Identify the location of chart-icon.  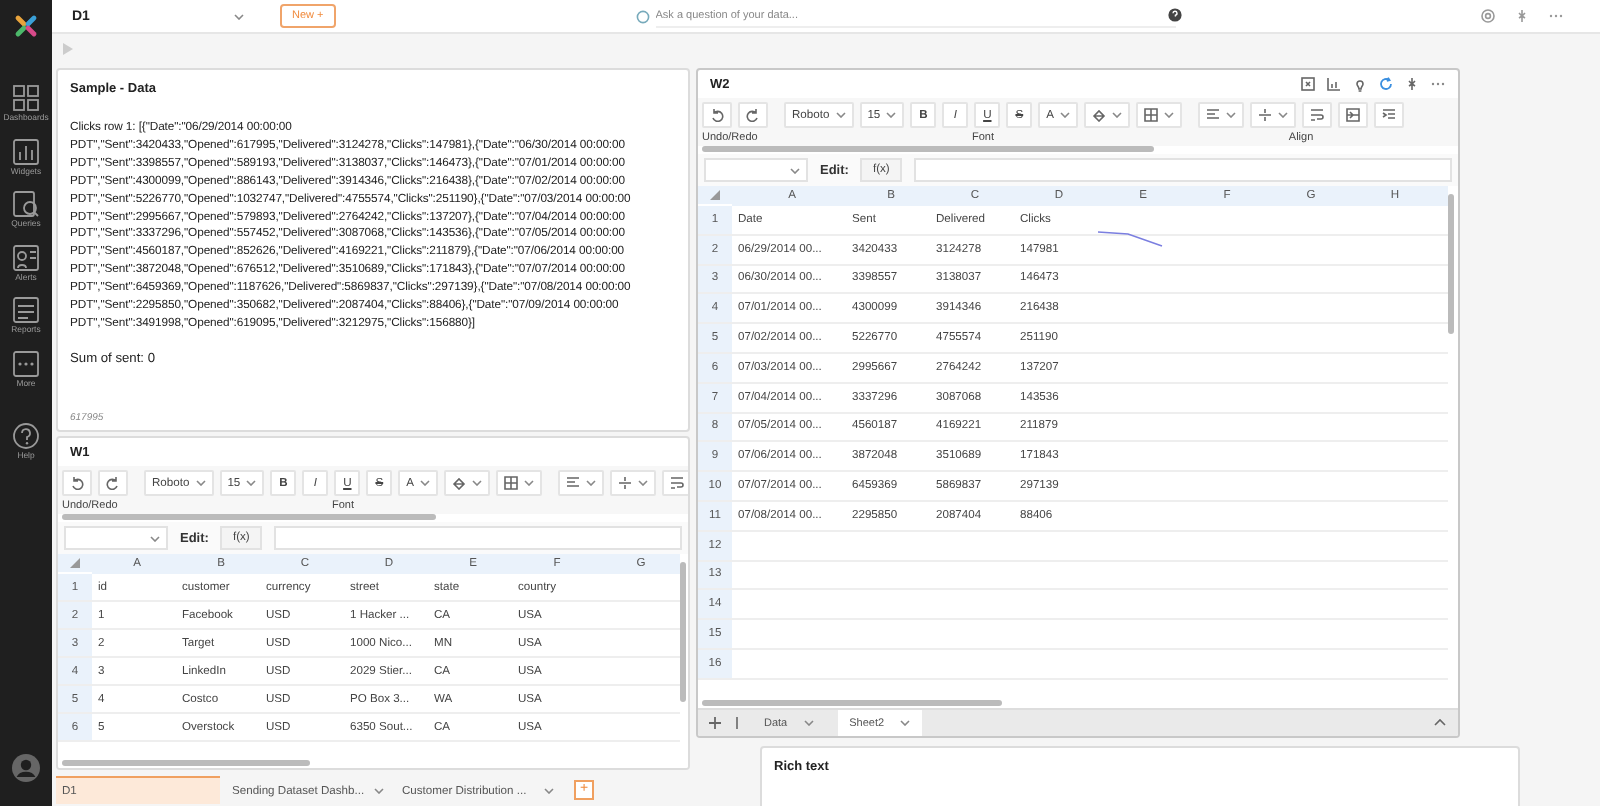
(1334, 84).